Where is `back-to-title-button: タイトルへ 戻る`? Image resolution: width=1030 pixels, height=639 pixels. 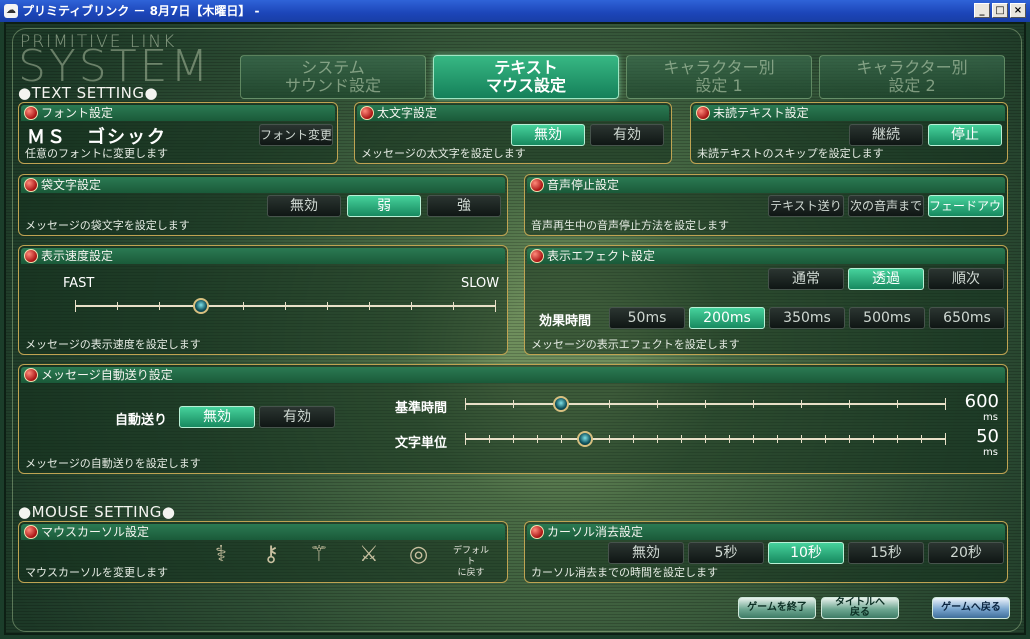
back-to-title-button: タイトルへ 戻る is located at coordinates (860, 608).